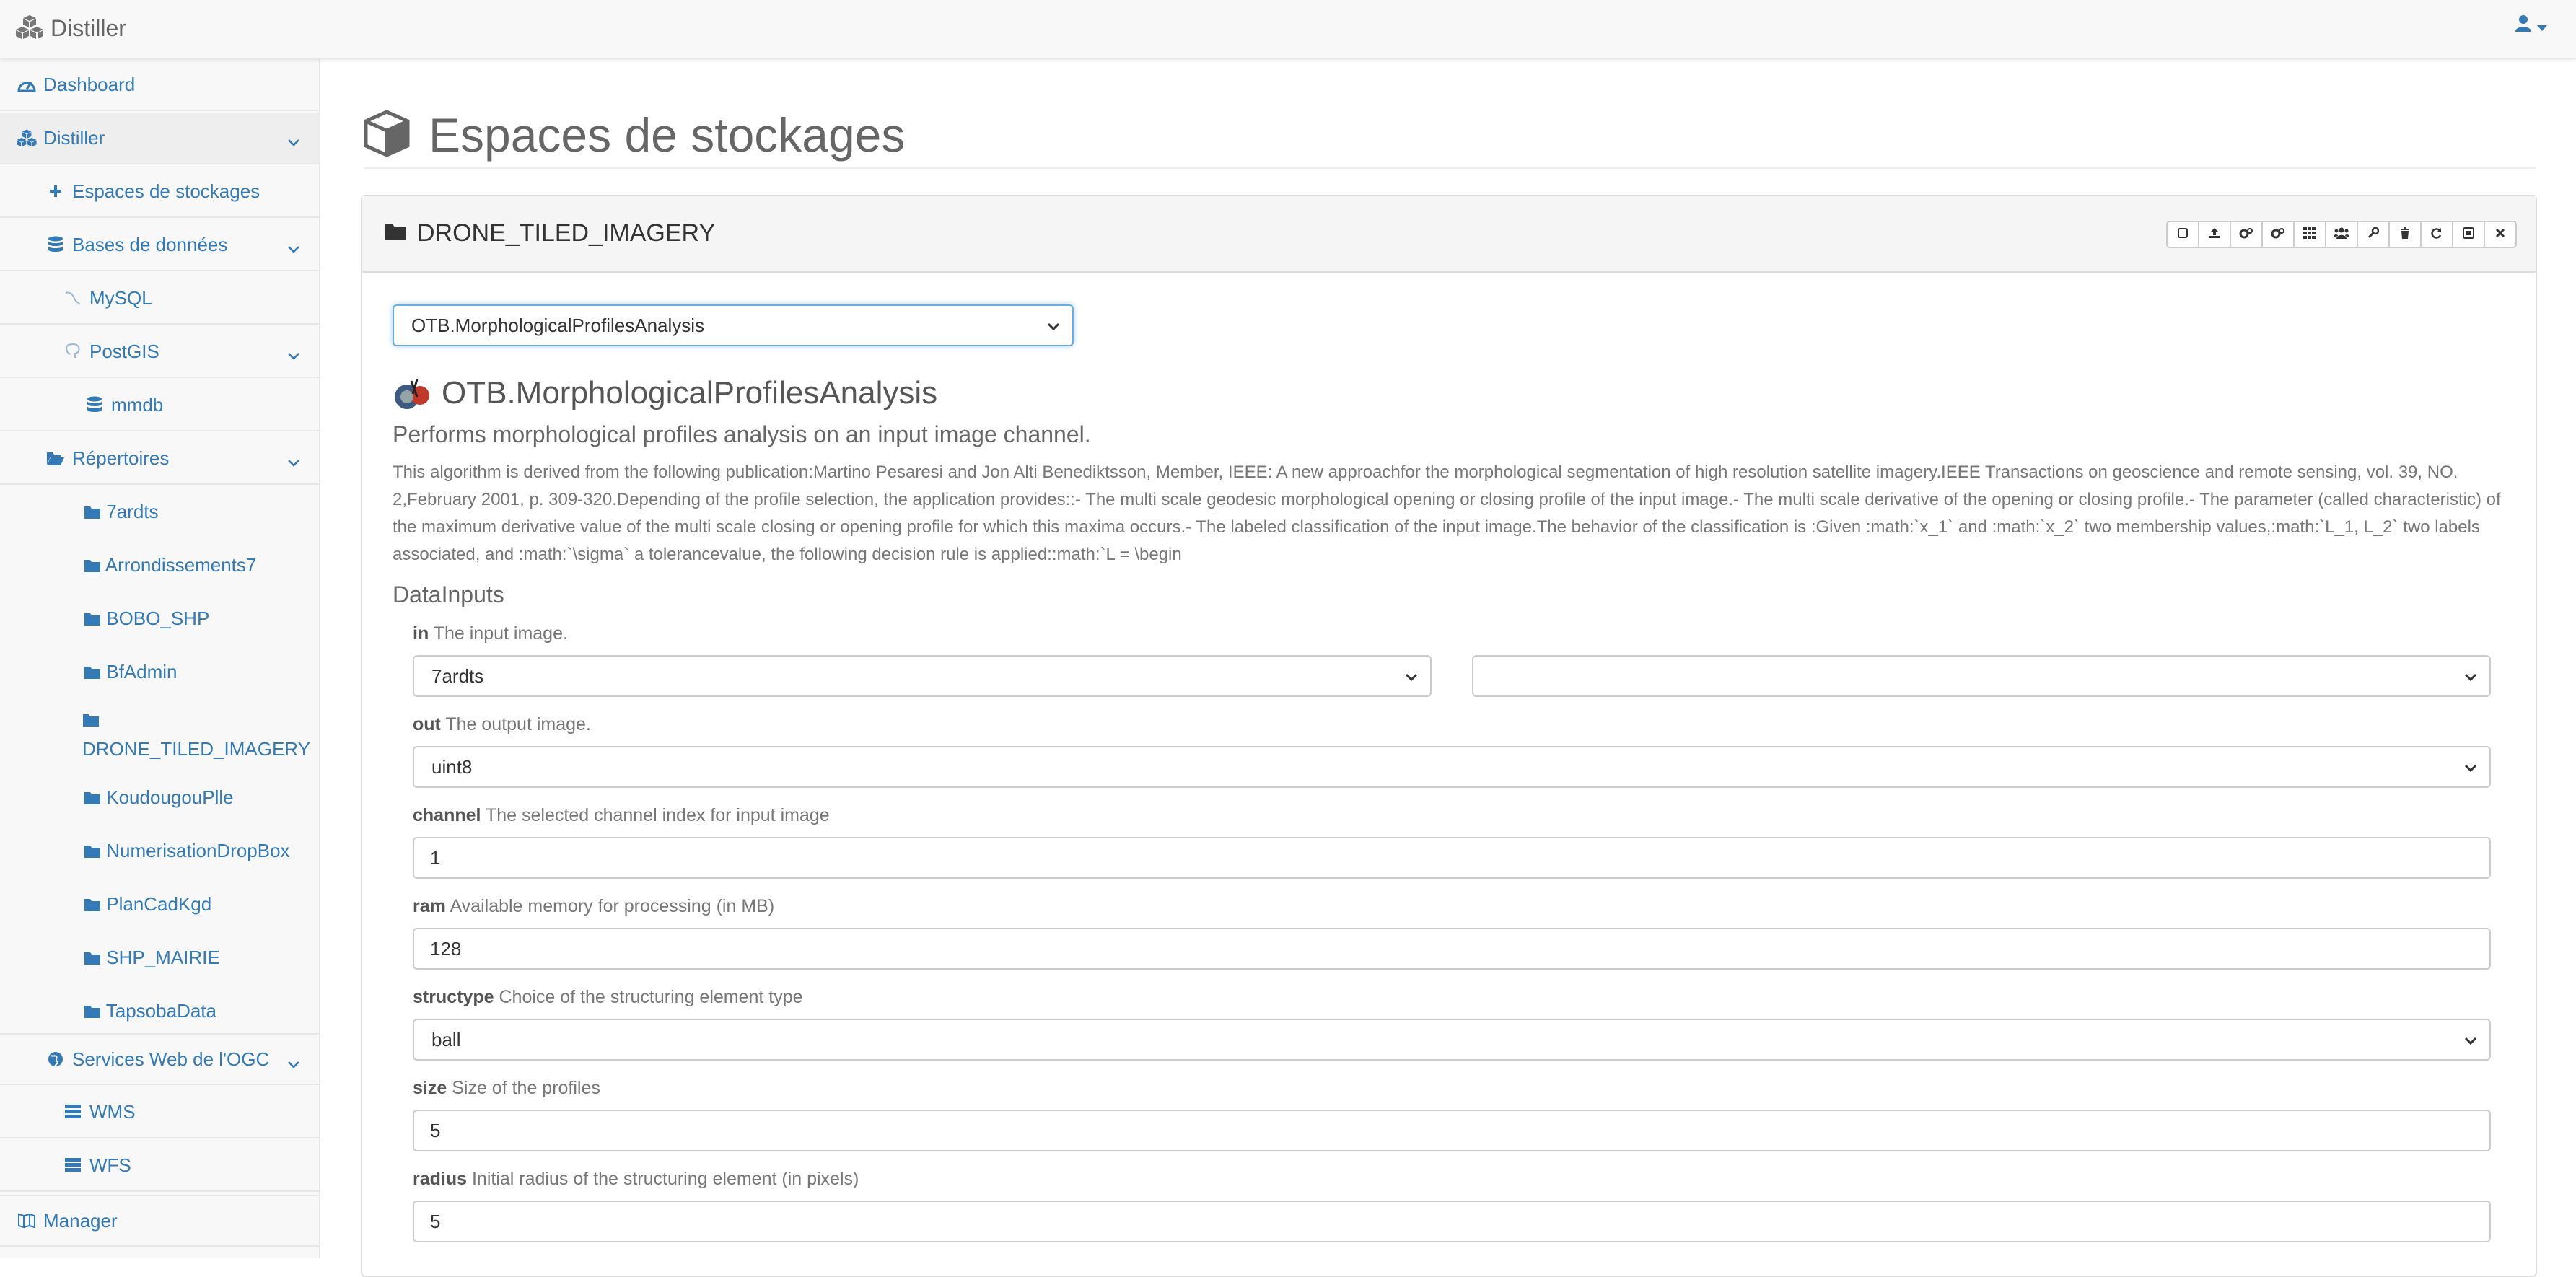 This screenshot has width=2576, height=1277. What do you see at coordinates (2278, 234) in the screenshot?
I see `process-alt-button` at bounding box center [2278, 234].